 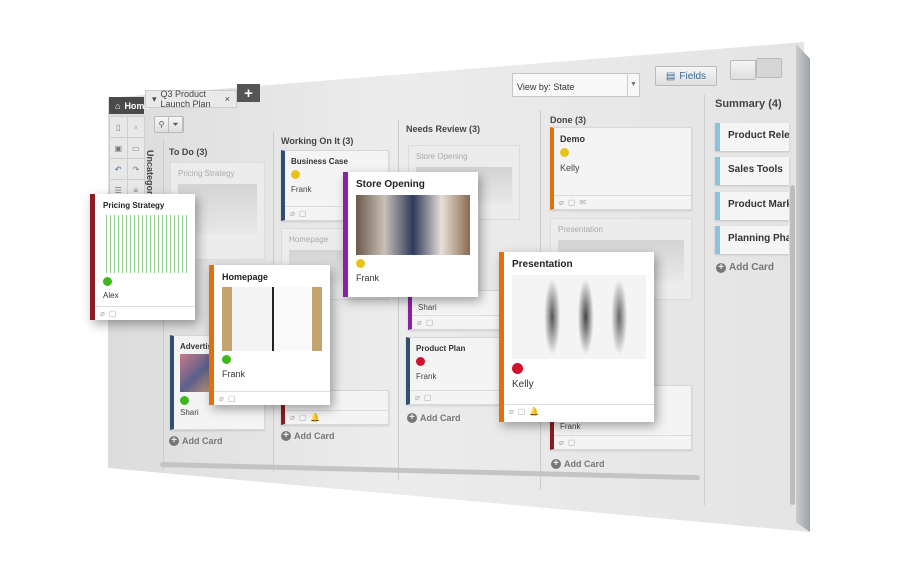 What do you see at coordinates (185, 99) in the screenshot?
I see `tab-document-label: Q3 Product Launch Plan` at bounding box center [185, 99].